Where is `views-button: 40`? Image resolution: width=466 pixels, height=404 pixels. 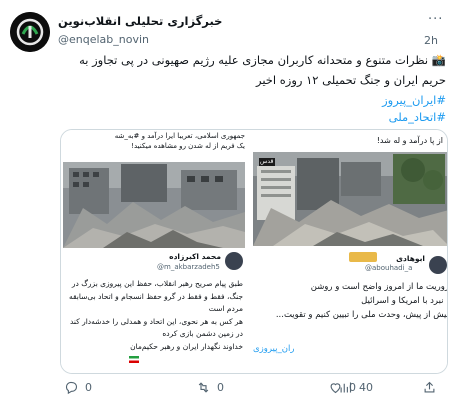 views-button: 40 is located at coordinates (355, 387).